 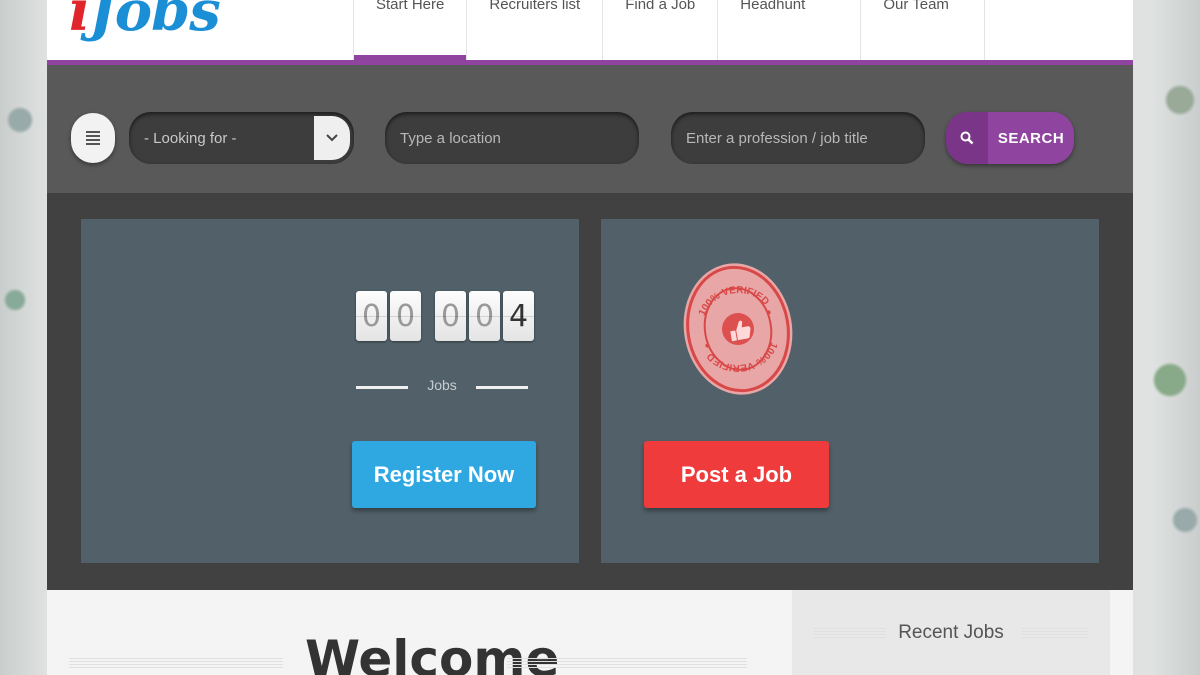 I want to click on register-now-button: Register Now, so click(x=444, y=474).